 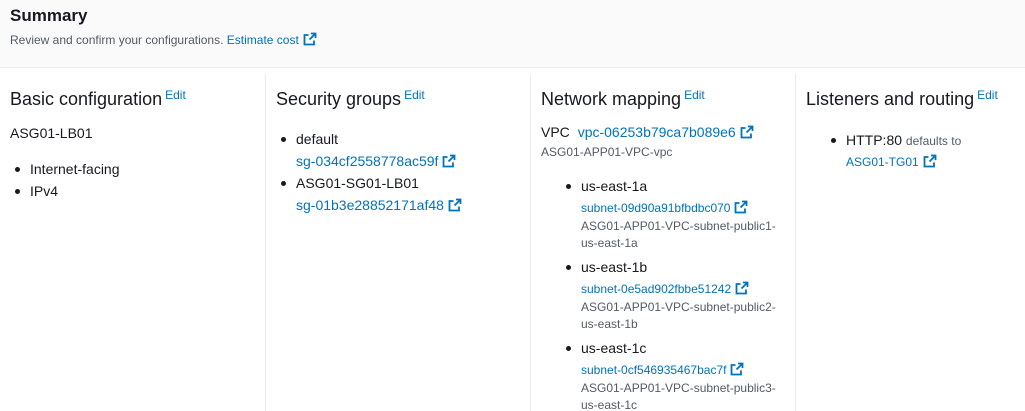 What do you see at coordinates (654, 370) in the screenshot?
I see `subnet-id: subnet-0cf546935467bac7f` at bounding box center [654, 370].